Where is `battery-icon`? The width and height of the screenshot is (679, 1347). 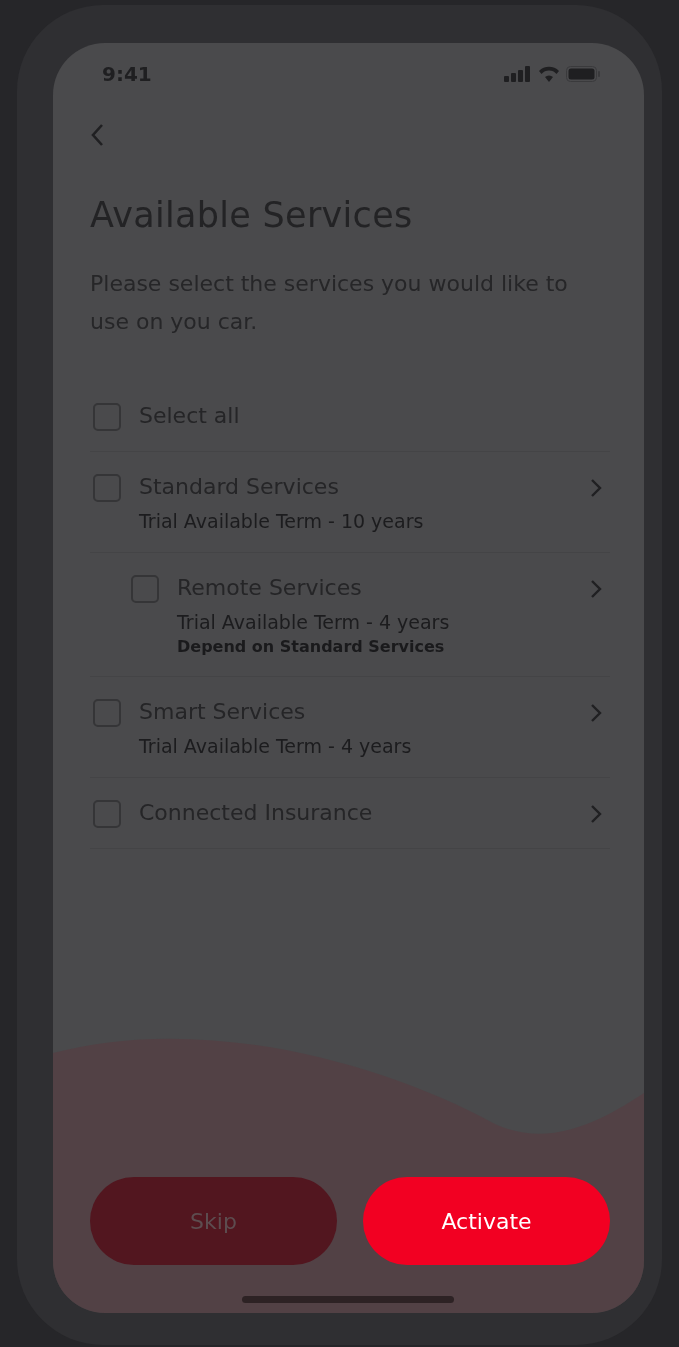 battery-icon is located at coordinates (583, 74).